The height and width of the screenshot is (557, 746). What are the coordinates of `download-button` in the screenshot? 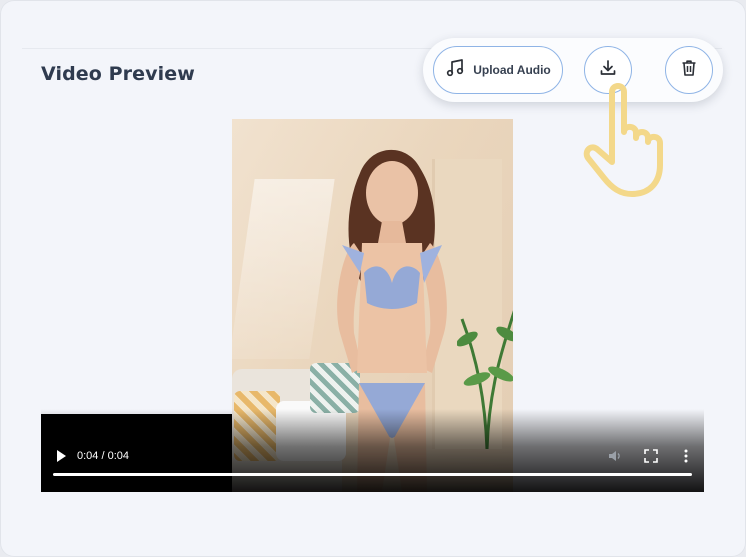 It's located at (608, 70).